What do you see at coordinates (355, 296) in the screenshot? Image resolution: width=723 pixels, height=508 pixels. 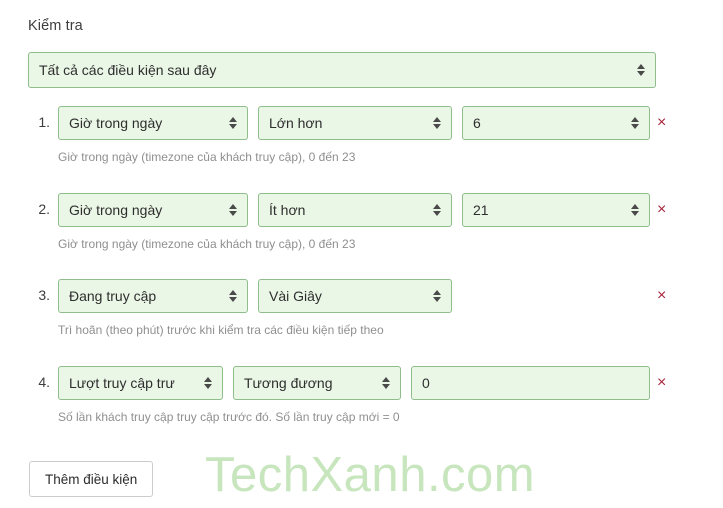 I see `condition-operator-select: Vài Giây` at bounding box center [355, 296].